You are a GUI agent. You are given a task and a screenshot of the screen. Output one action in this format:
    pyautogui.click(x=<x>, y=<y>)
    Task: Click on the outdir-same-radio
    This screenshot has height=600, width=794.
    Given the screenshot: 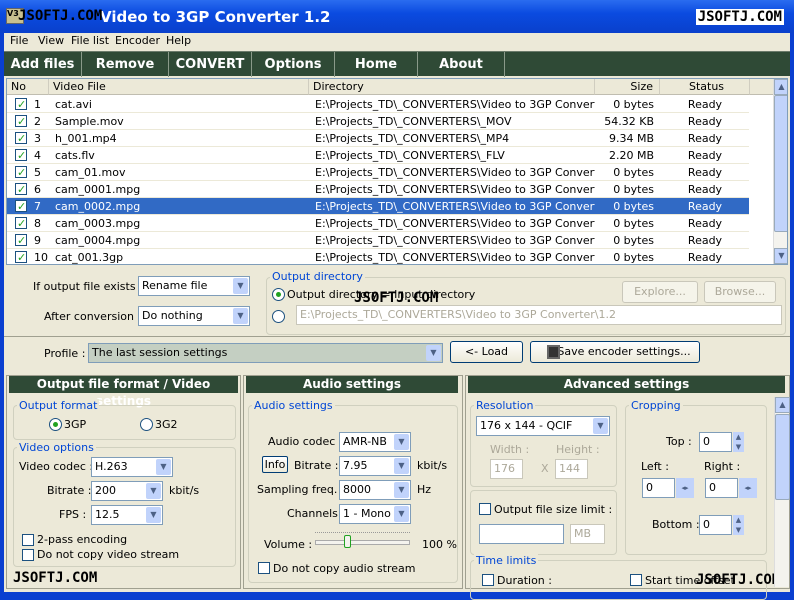 What is the action you would take?
    pyautogui.click(x=278, y=294)
    